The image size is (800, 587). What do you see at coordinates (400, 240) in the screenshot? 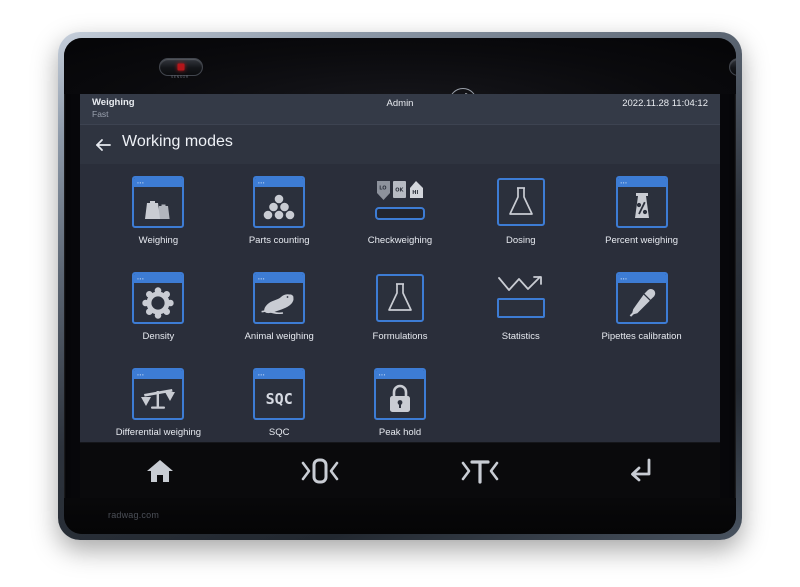
I see `mode-tile-label: Checkweighing` at bounding box center [400, 240].